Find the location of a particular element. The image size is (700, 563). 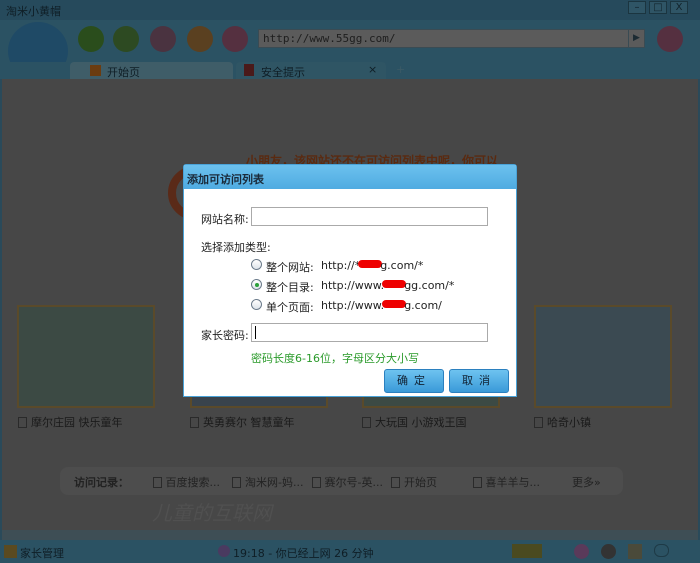

status-bar: 家长管理 19:18 - 你已经上网 26 分钟 is located at coordinates (350, 551).